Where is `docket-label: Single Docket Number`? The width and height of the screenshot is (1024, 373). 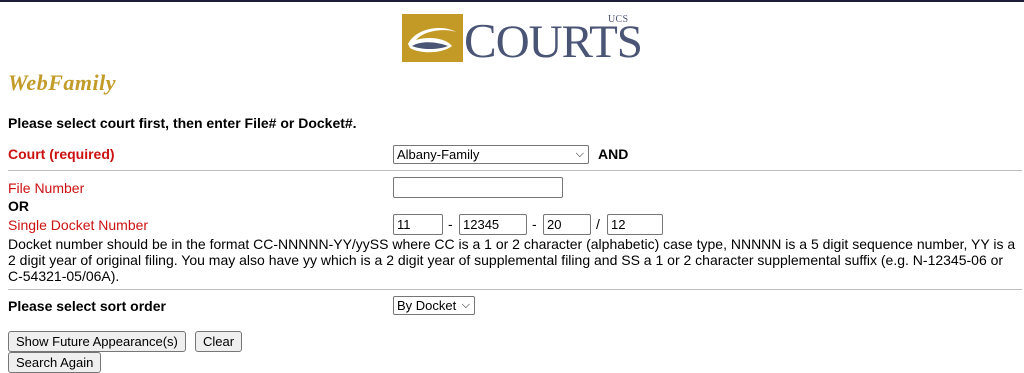
docket-label: Single Docket Number is located at coordinates (78, 225).